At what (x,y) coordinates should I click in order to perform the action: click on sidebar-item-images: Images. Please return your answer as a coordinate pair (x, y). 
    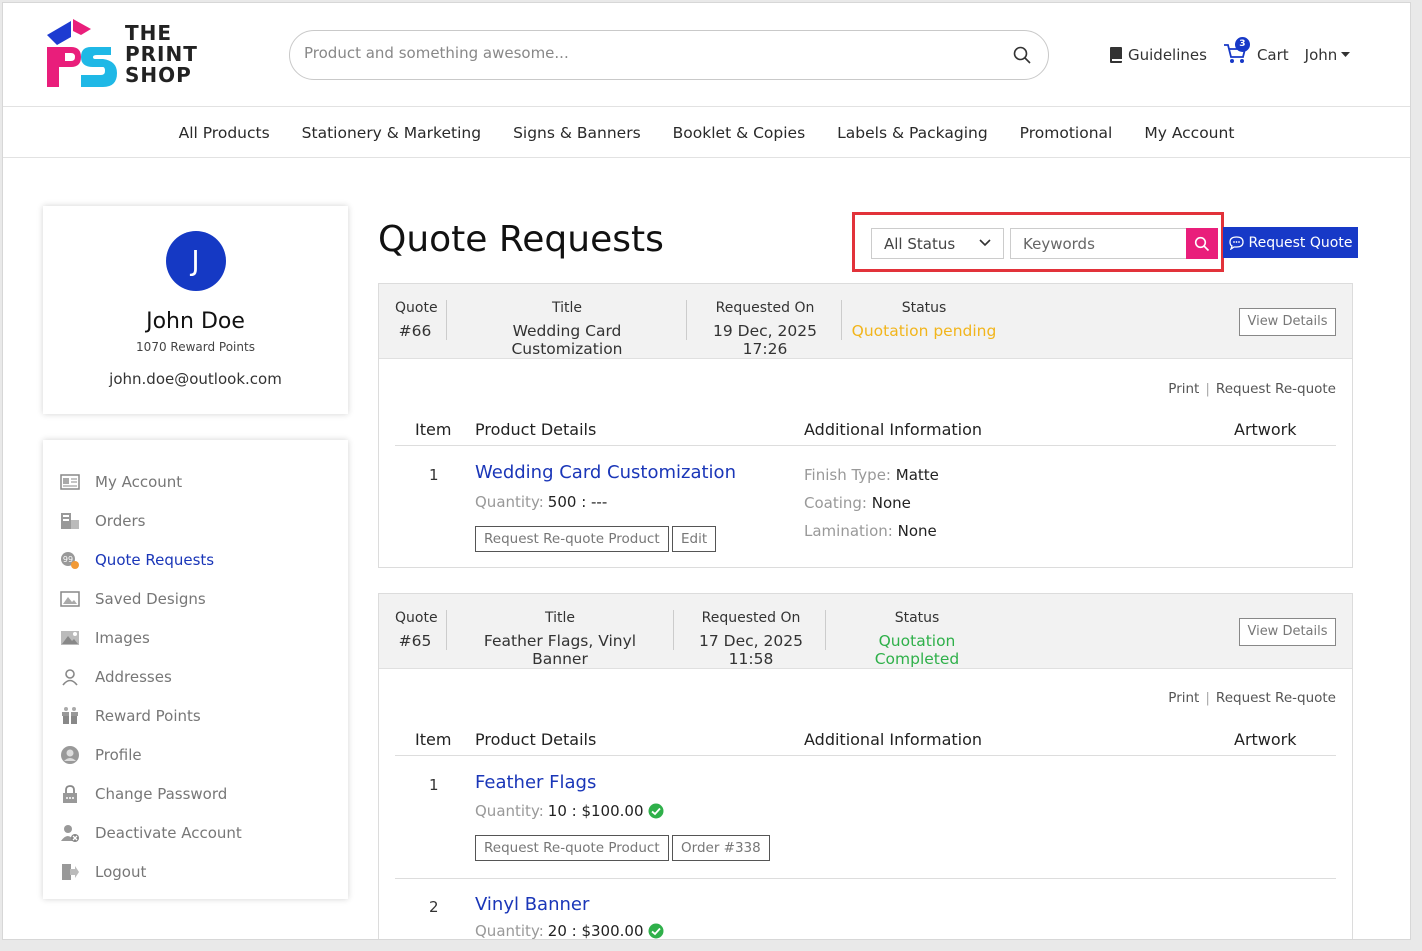
    Looking at the image, I should click on (195, 637).